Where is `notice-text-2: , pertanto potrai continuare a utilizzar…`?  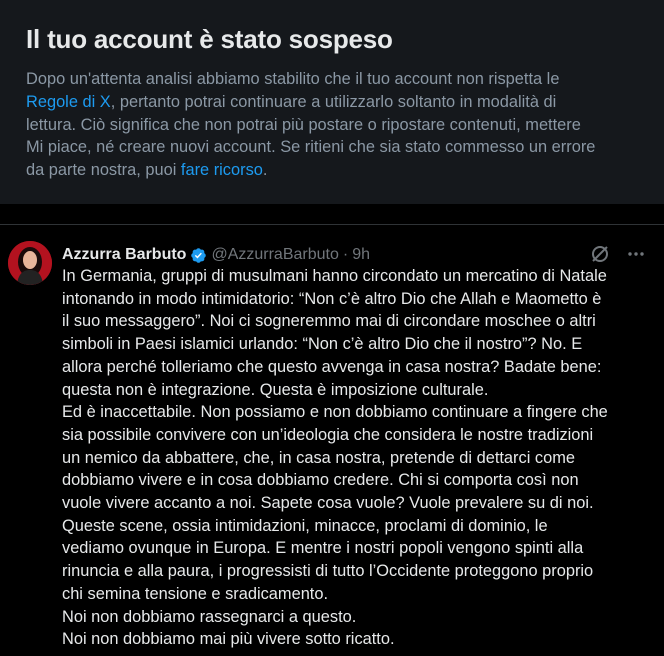 notice-text-2: , pertanto potrai continuare a utilizzar… is located at coordinates (333, 101).